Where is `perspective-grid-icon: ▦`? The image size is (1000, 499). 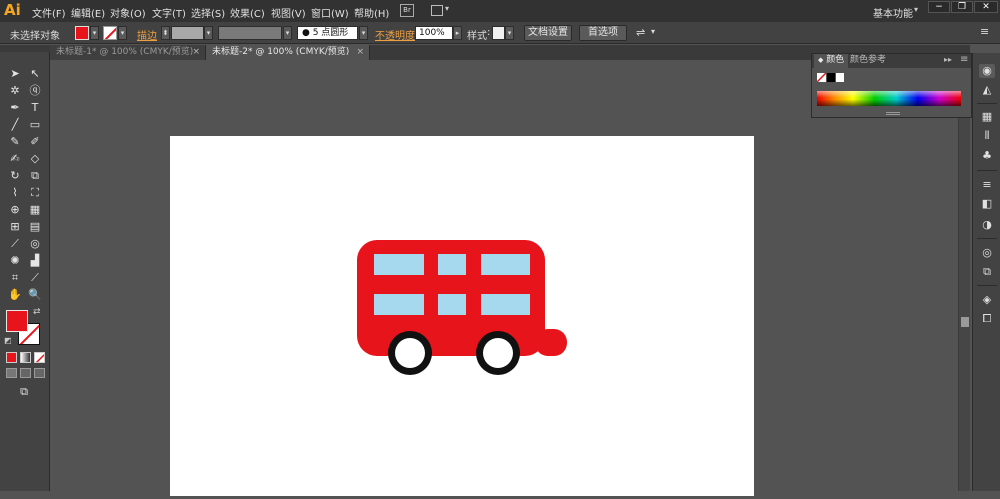 perspective-grid-icon: ▦ is located at coordinates (35, 210).